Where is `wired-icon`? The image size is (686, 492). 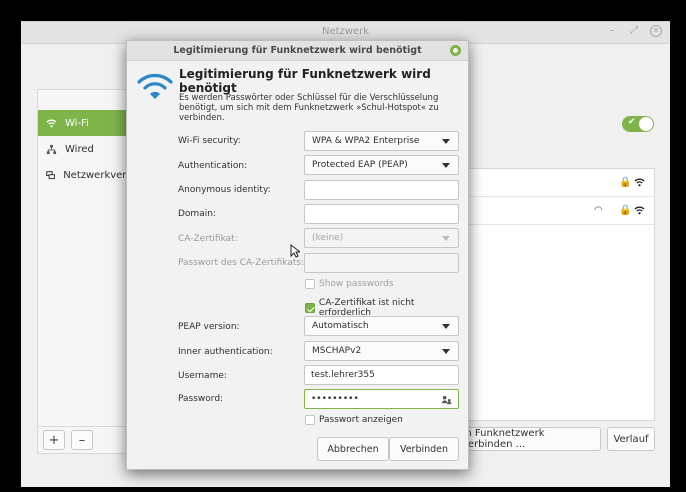 wired-icon is located at coordinates (51, 149).